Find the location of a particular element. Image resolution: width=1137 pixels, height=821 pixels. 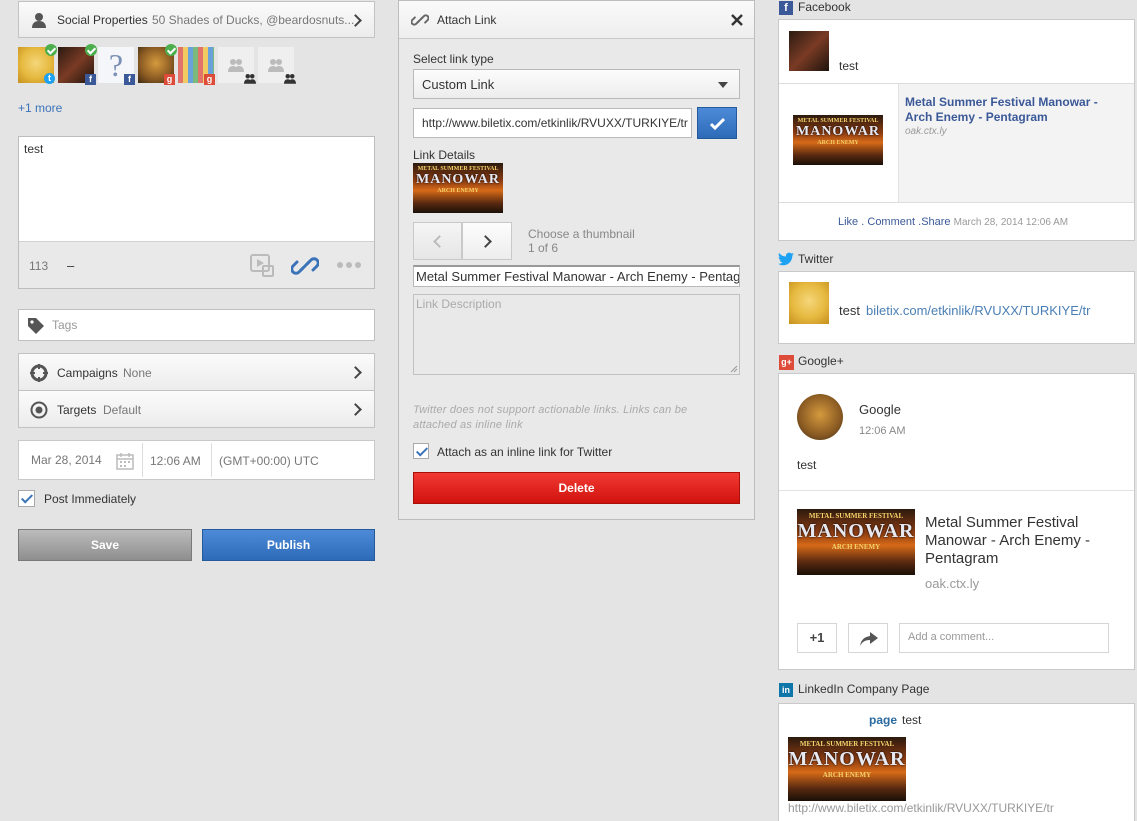

googleplus-preview-label: Google+ is located at coordinates (821, 361).